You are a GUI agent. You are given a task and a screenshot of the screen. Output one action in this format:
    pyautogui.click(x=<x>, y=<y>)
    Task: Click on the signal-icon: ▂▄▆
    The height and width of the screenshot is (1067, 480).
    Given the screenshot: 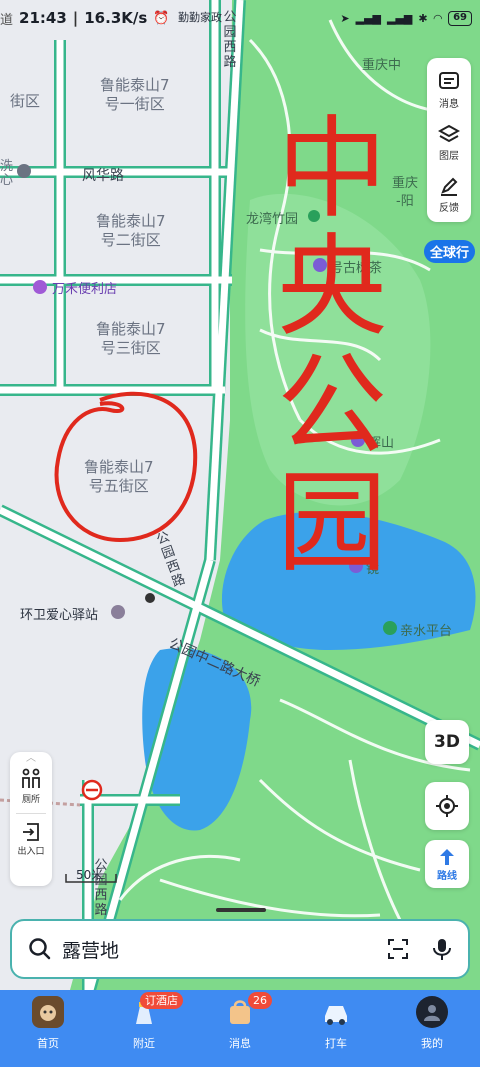 What is the action you would take?
    pyautogui.click(x=368, y=18)
    